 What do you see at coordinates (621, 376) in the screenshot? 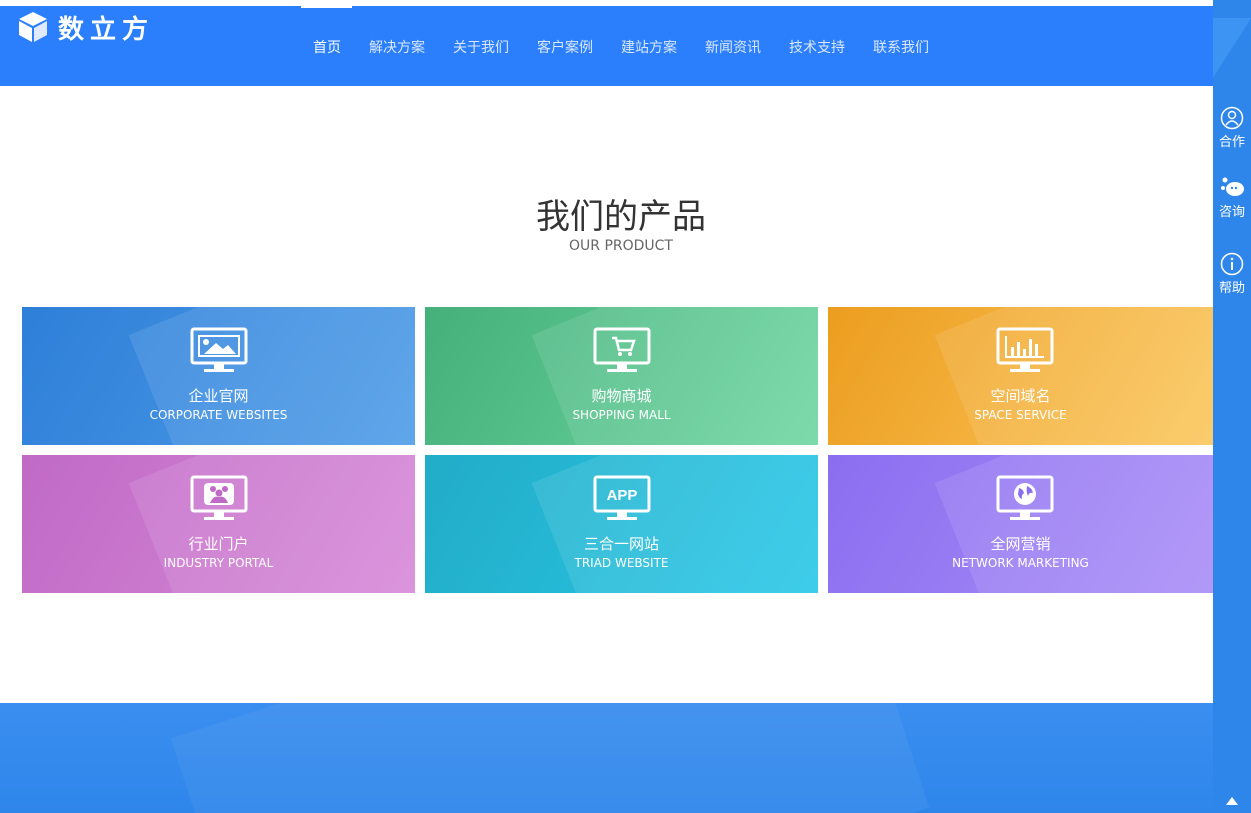
I see `product-card-shopping-mall: 购物商城 SHOPPING MALL` at bounding box center [621, 376].